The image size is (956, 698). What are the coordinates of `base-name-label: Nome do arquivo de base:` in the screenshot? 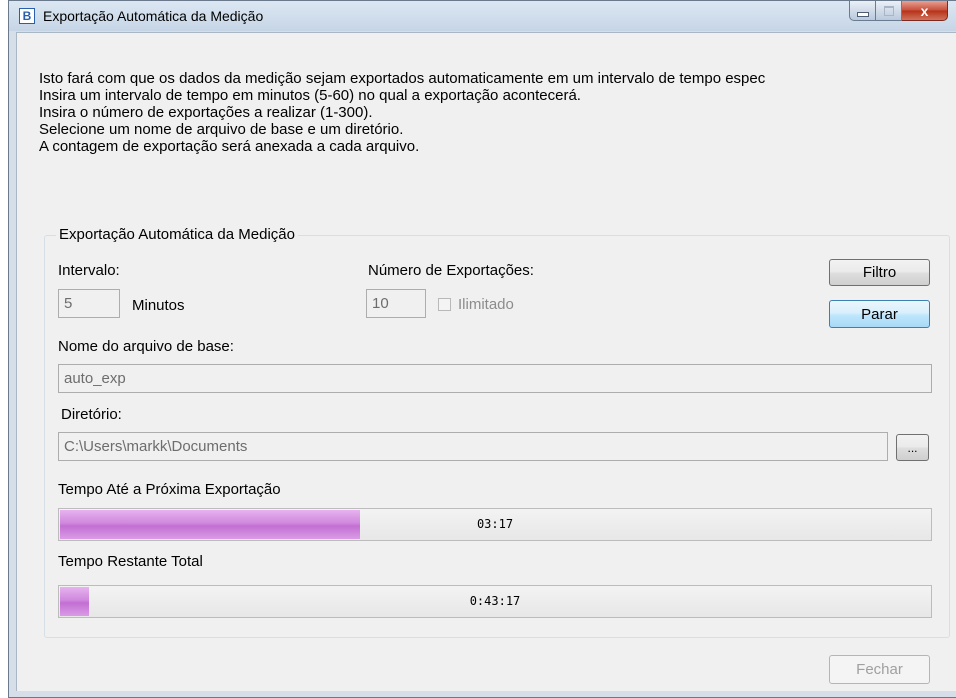 It's located at (146, 346).